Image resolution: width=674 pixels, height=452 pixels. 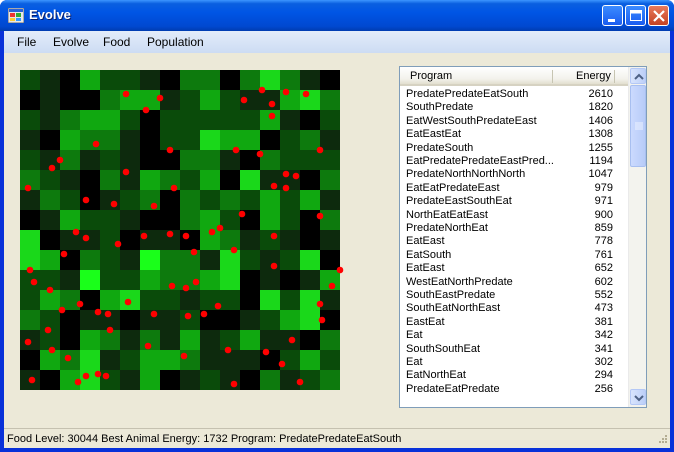 I want to click on column-header-energy: Energy, so click(x=593, y=76).